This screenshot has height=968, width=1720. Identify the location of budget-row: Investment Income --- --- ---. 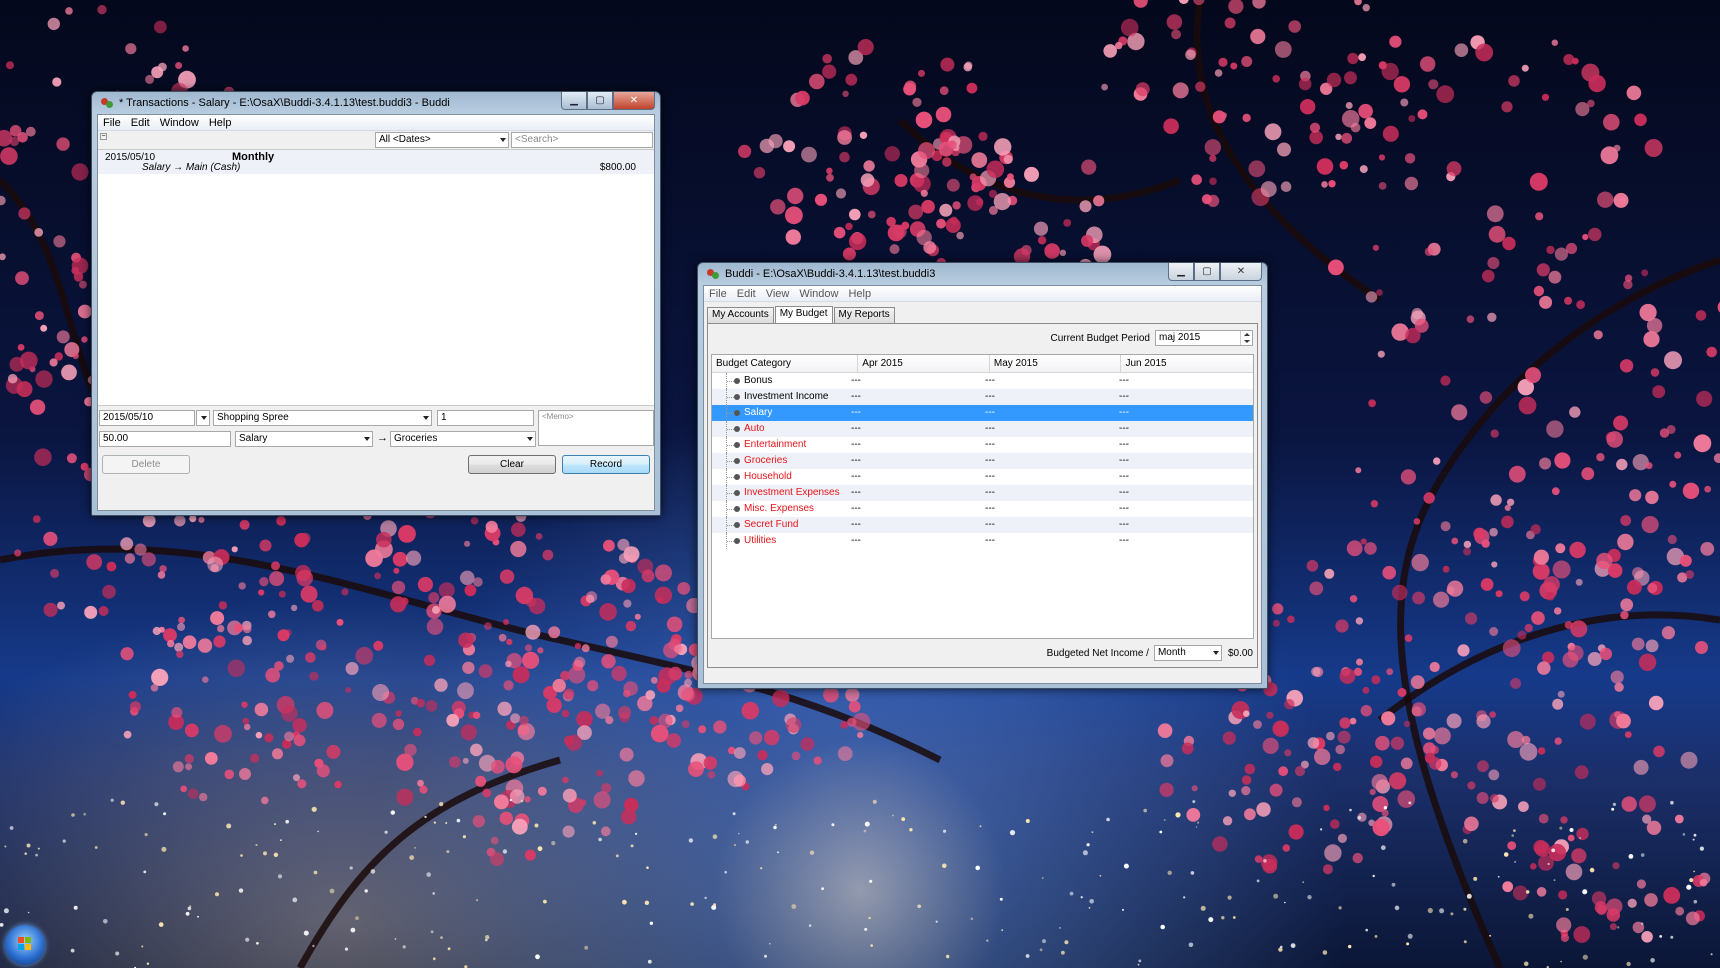
(982, 397).